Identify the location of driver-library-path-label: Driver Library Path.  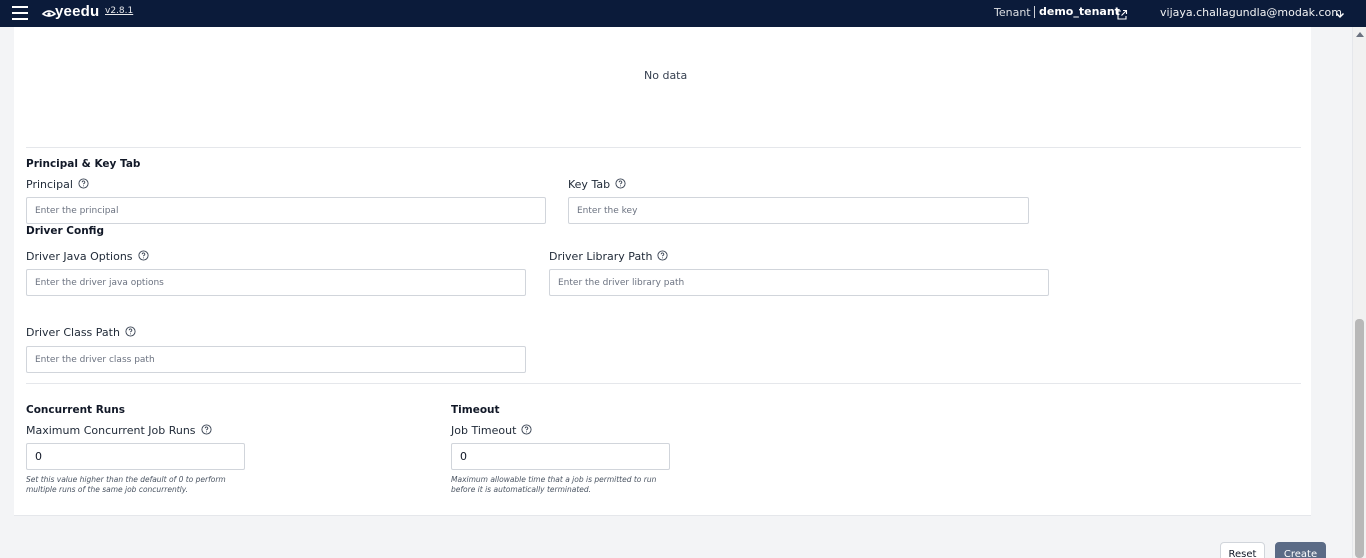
(609, 256).